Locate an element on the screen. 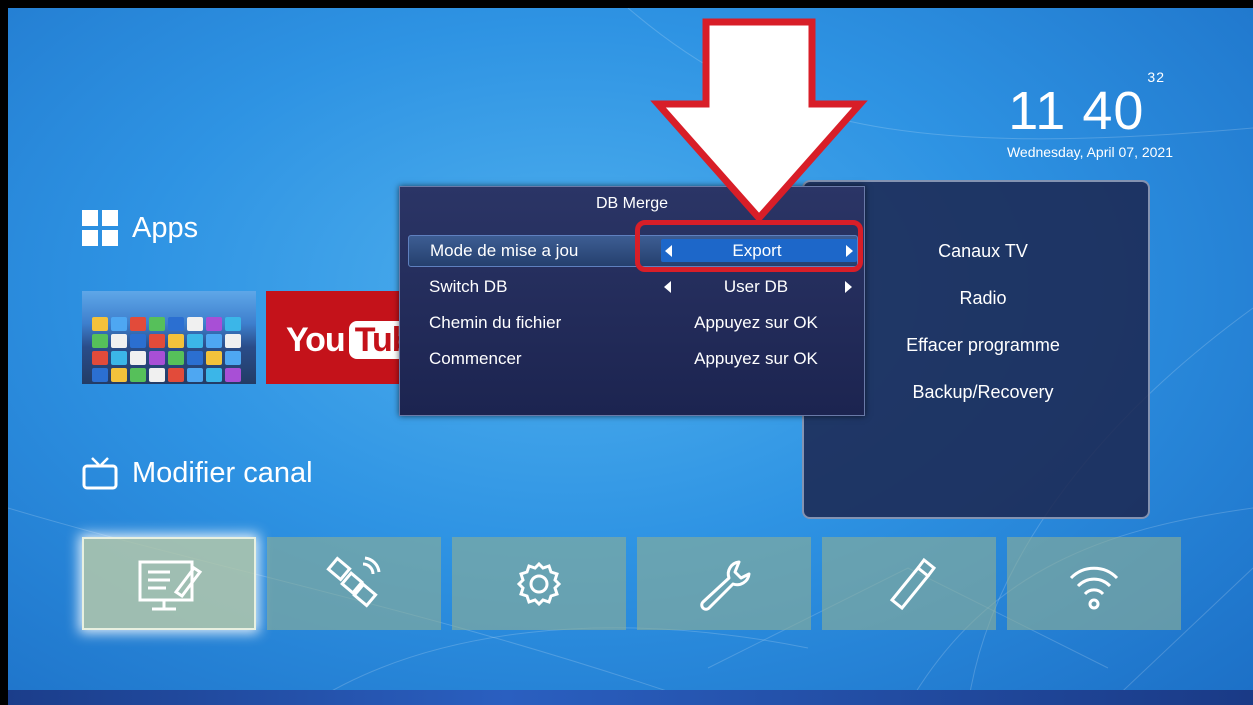  clock: 11 4032 is located at coordinates (1086, 105).